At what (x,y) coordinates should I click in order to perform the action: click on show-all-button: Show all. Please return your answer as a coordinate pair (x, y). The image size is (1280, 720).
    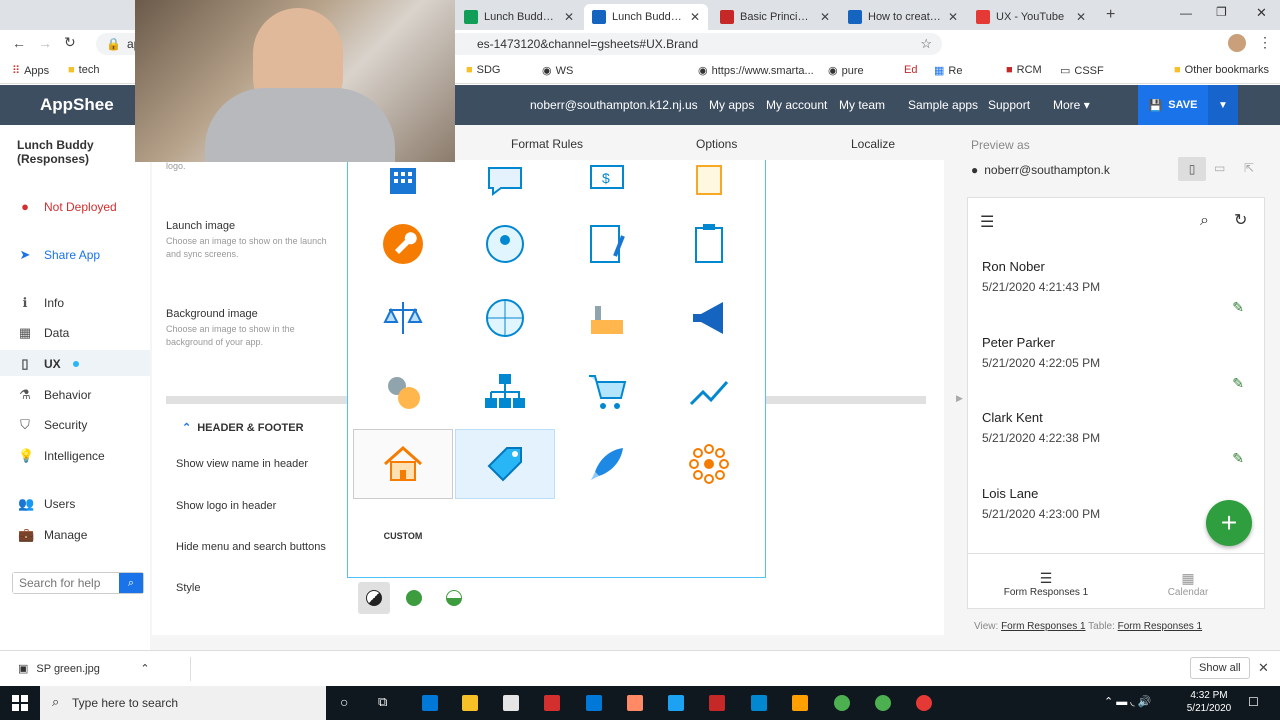
    Looking at the image, I should click on (1220, 668).